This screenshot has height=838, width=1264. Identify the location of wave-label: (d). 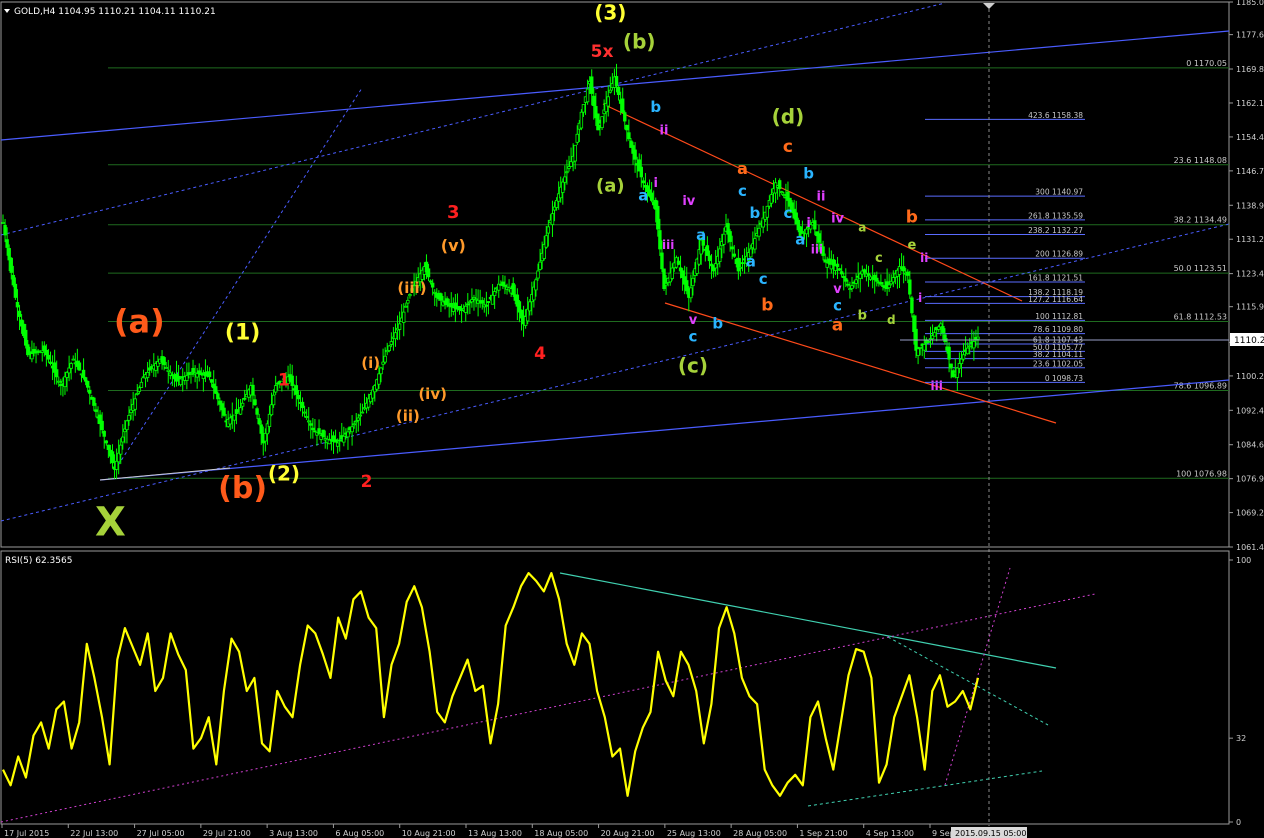
(788, 116).